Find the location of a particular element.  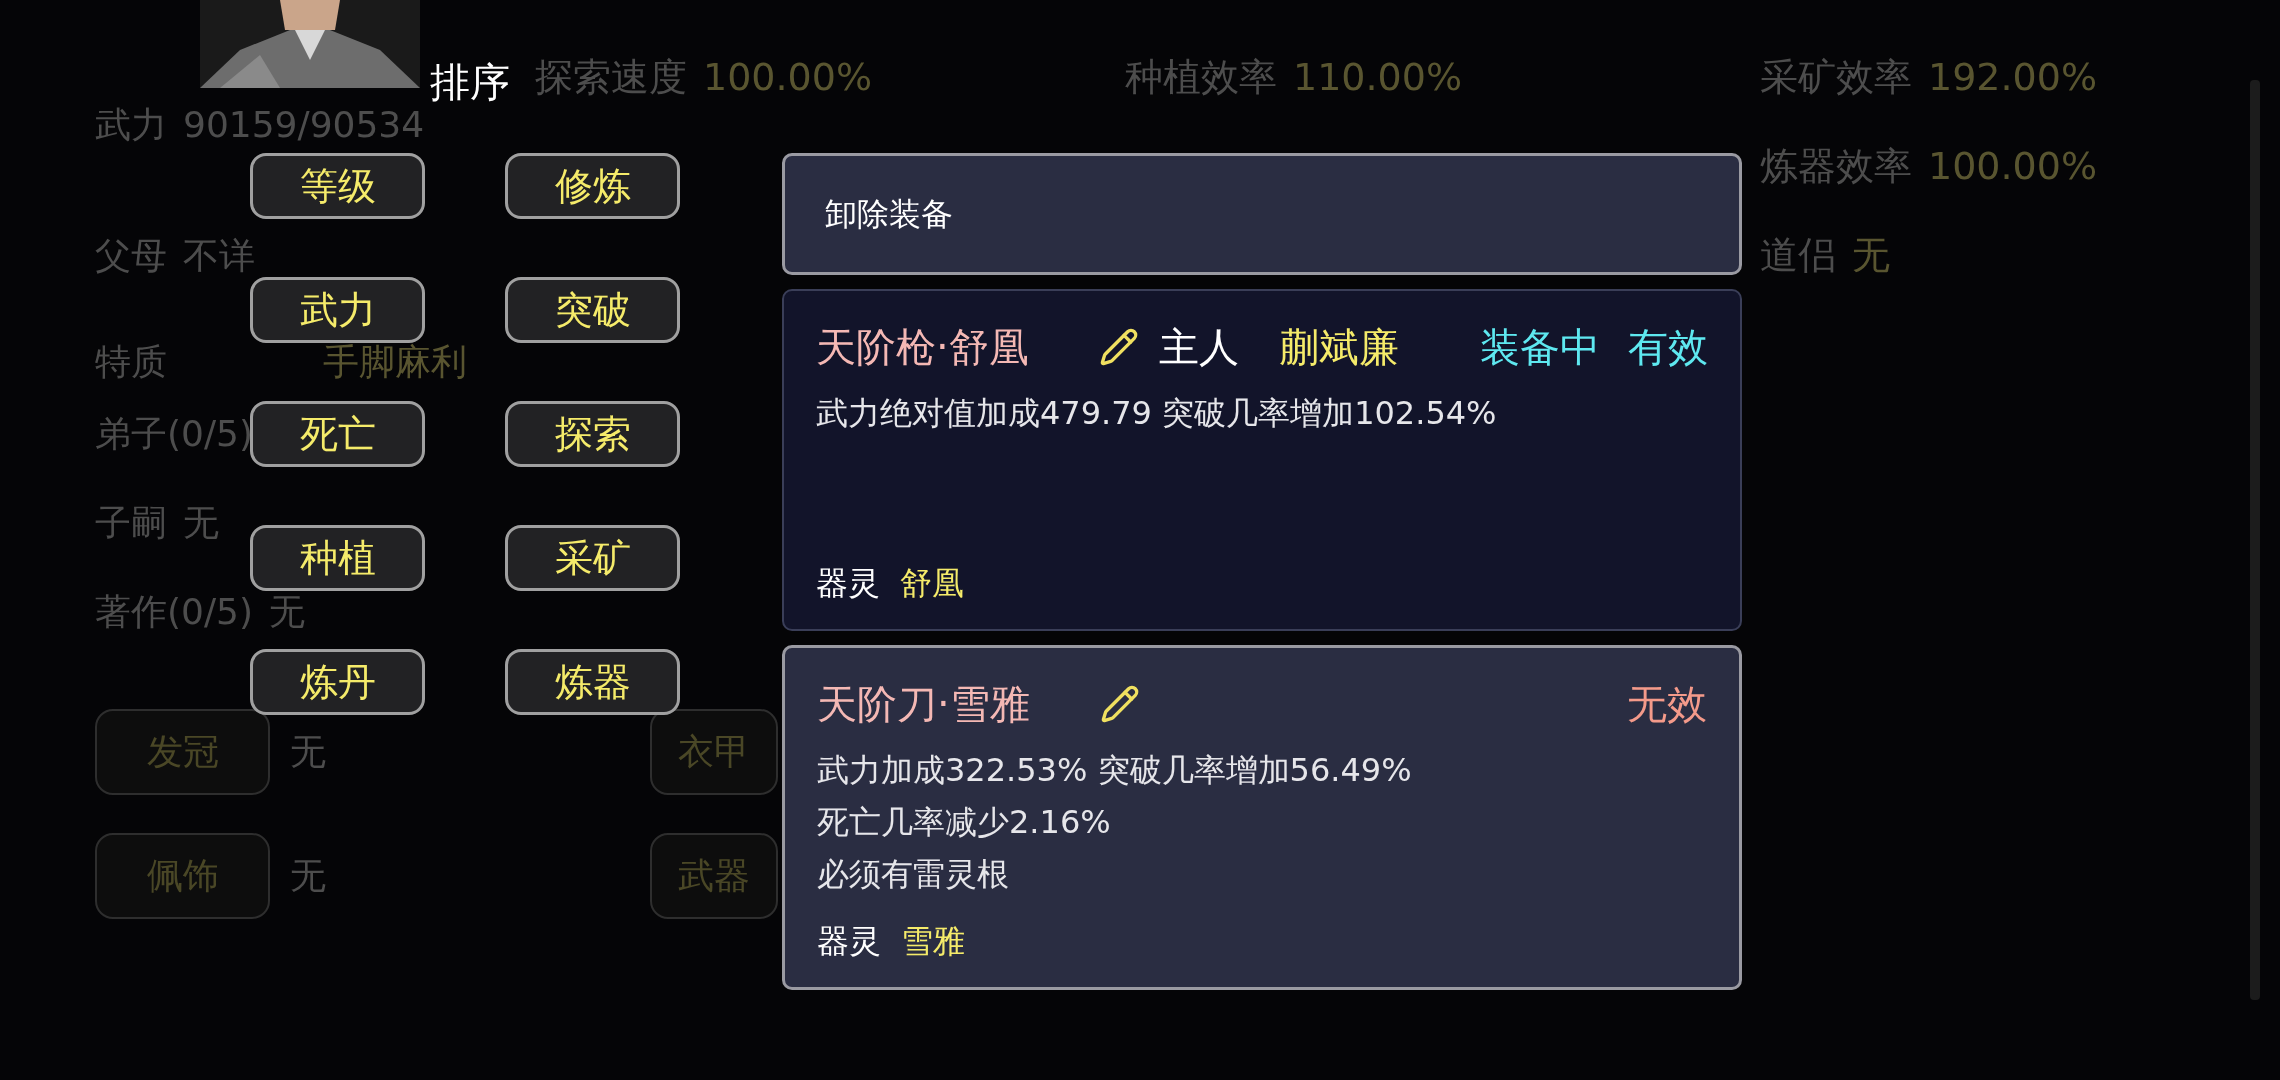

stat-value: 110.00% is located at coordinates (1378, 77).